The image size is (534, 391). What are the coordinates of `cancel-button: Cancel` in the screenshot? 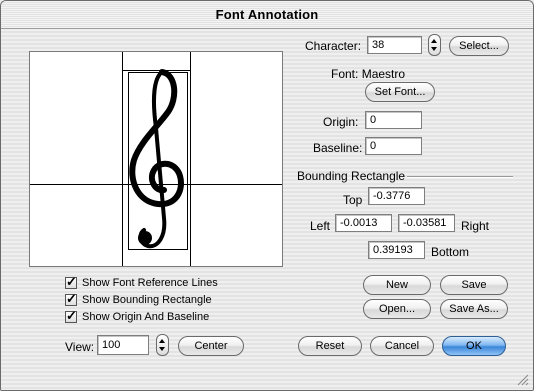 It's located at (402, 346).